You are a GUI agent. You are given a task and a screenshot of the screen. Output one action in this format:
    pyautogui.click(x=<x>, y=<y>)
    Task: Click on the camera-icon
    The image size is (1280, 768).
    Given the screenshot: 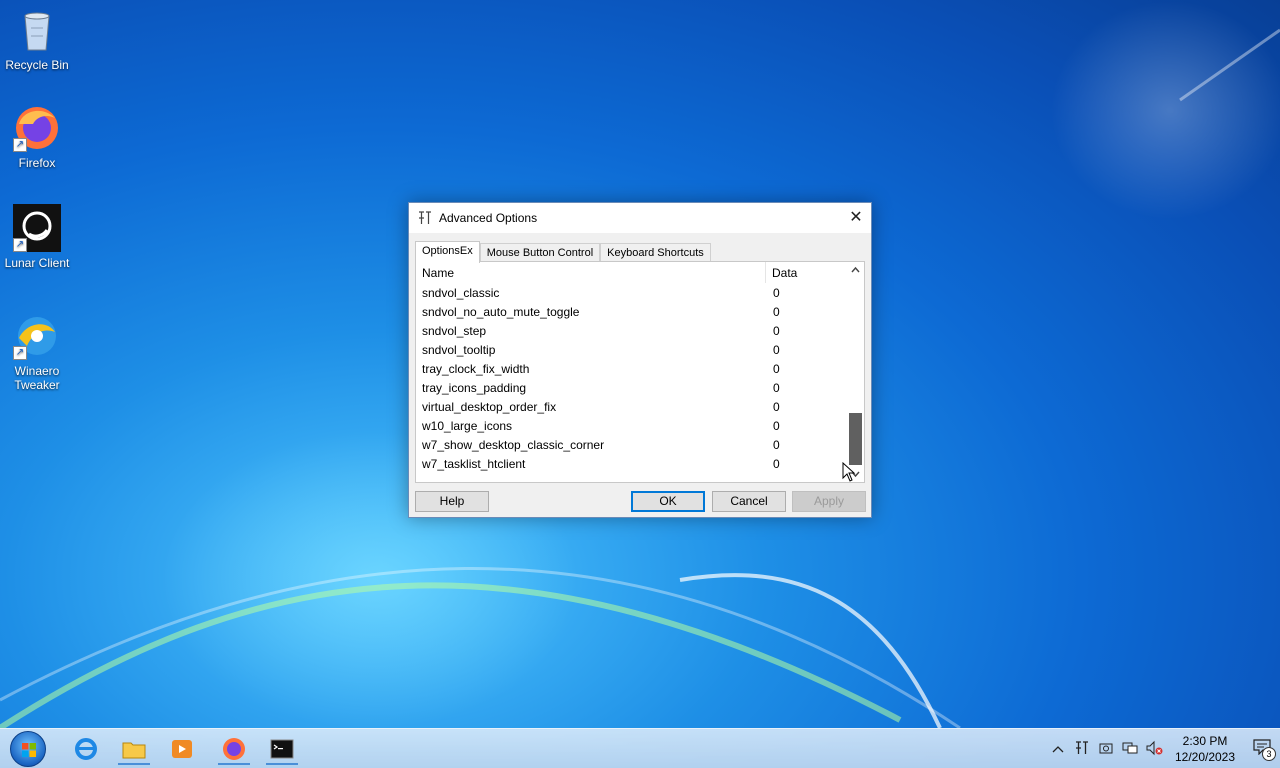 What is the action you would take?
    pyautogui.click(x=1106, y=749)
    